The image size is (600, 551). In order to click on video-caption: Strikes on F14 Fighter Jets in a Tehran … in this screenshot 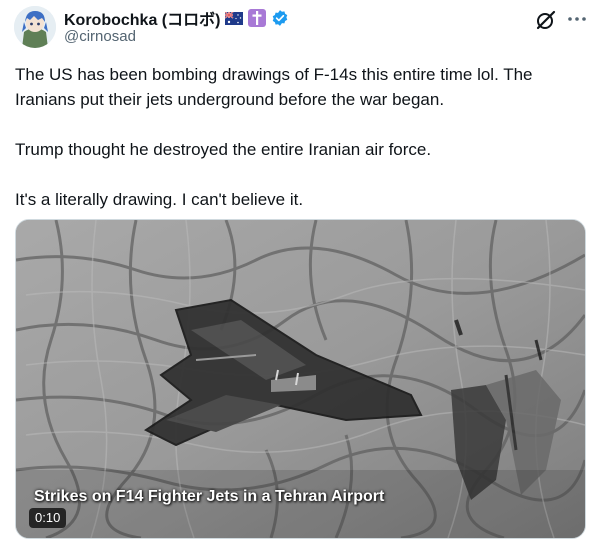, I will do `click(209, 496)`.